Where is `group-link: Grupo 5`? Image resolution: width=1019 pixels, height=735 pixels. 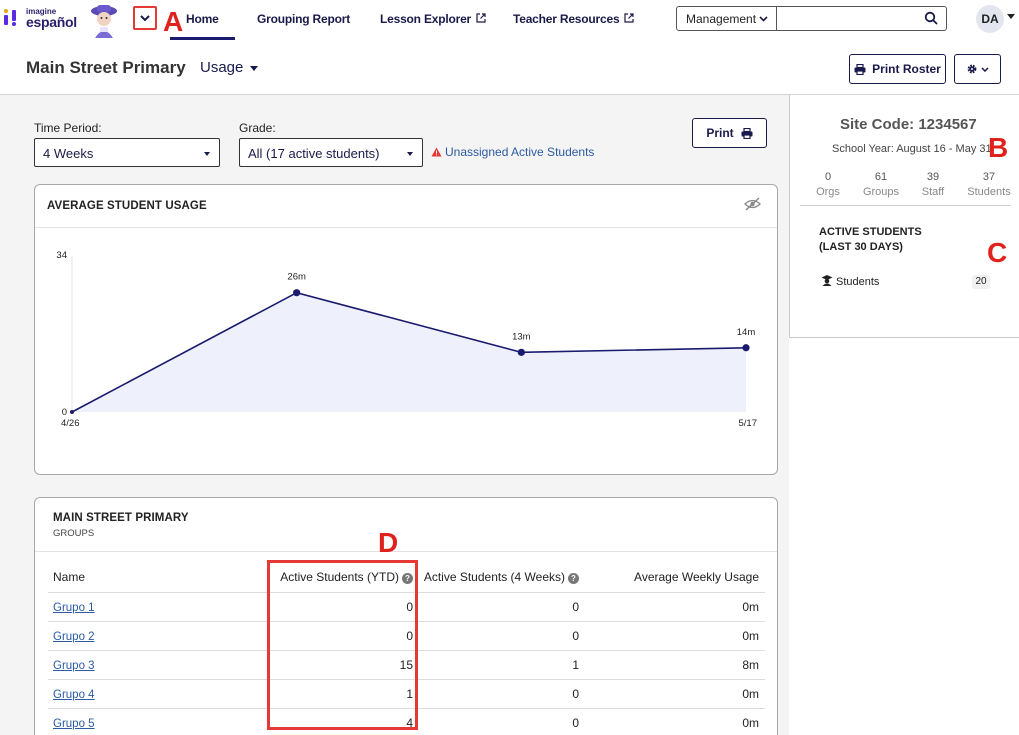 group-link: Grupo 5 is located at coordinates (74, 724).